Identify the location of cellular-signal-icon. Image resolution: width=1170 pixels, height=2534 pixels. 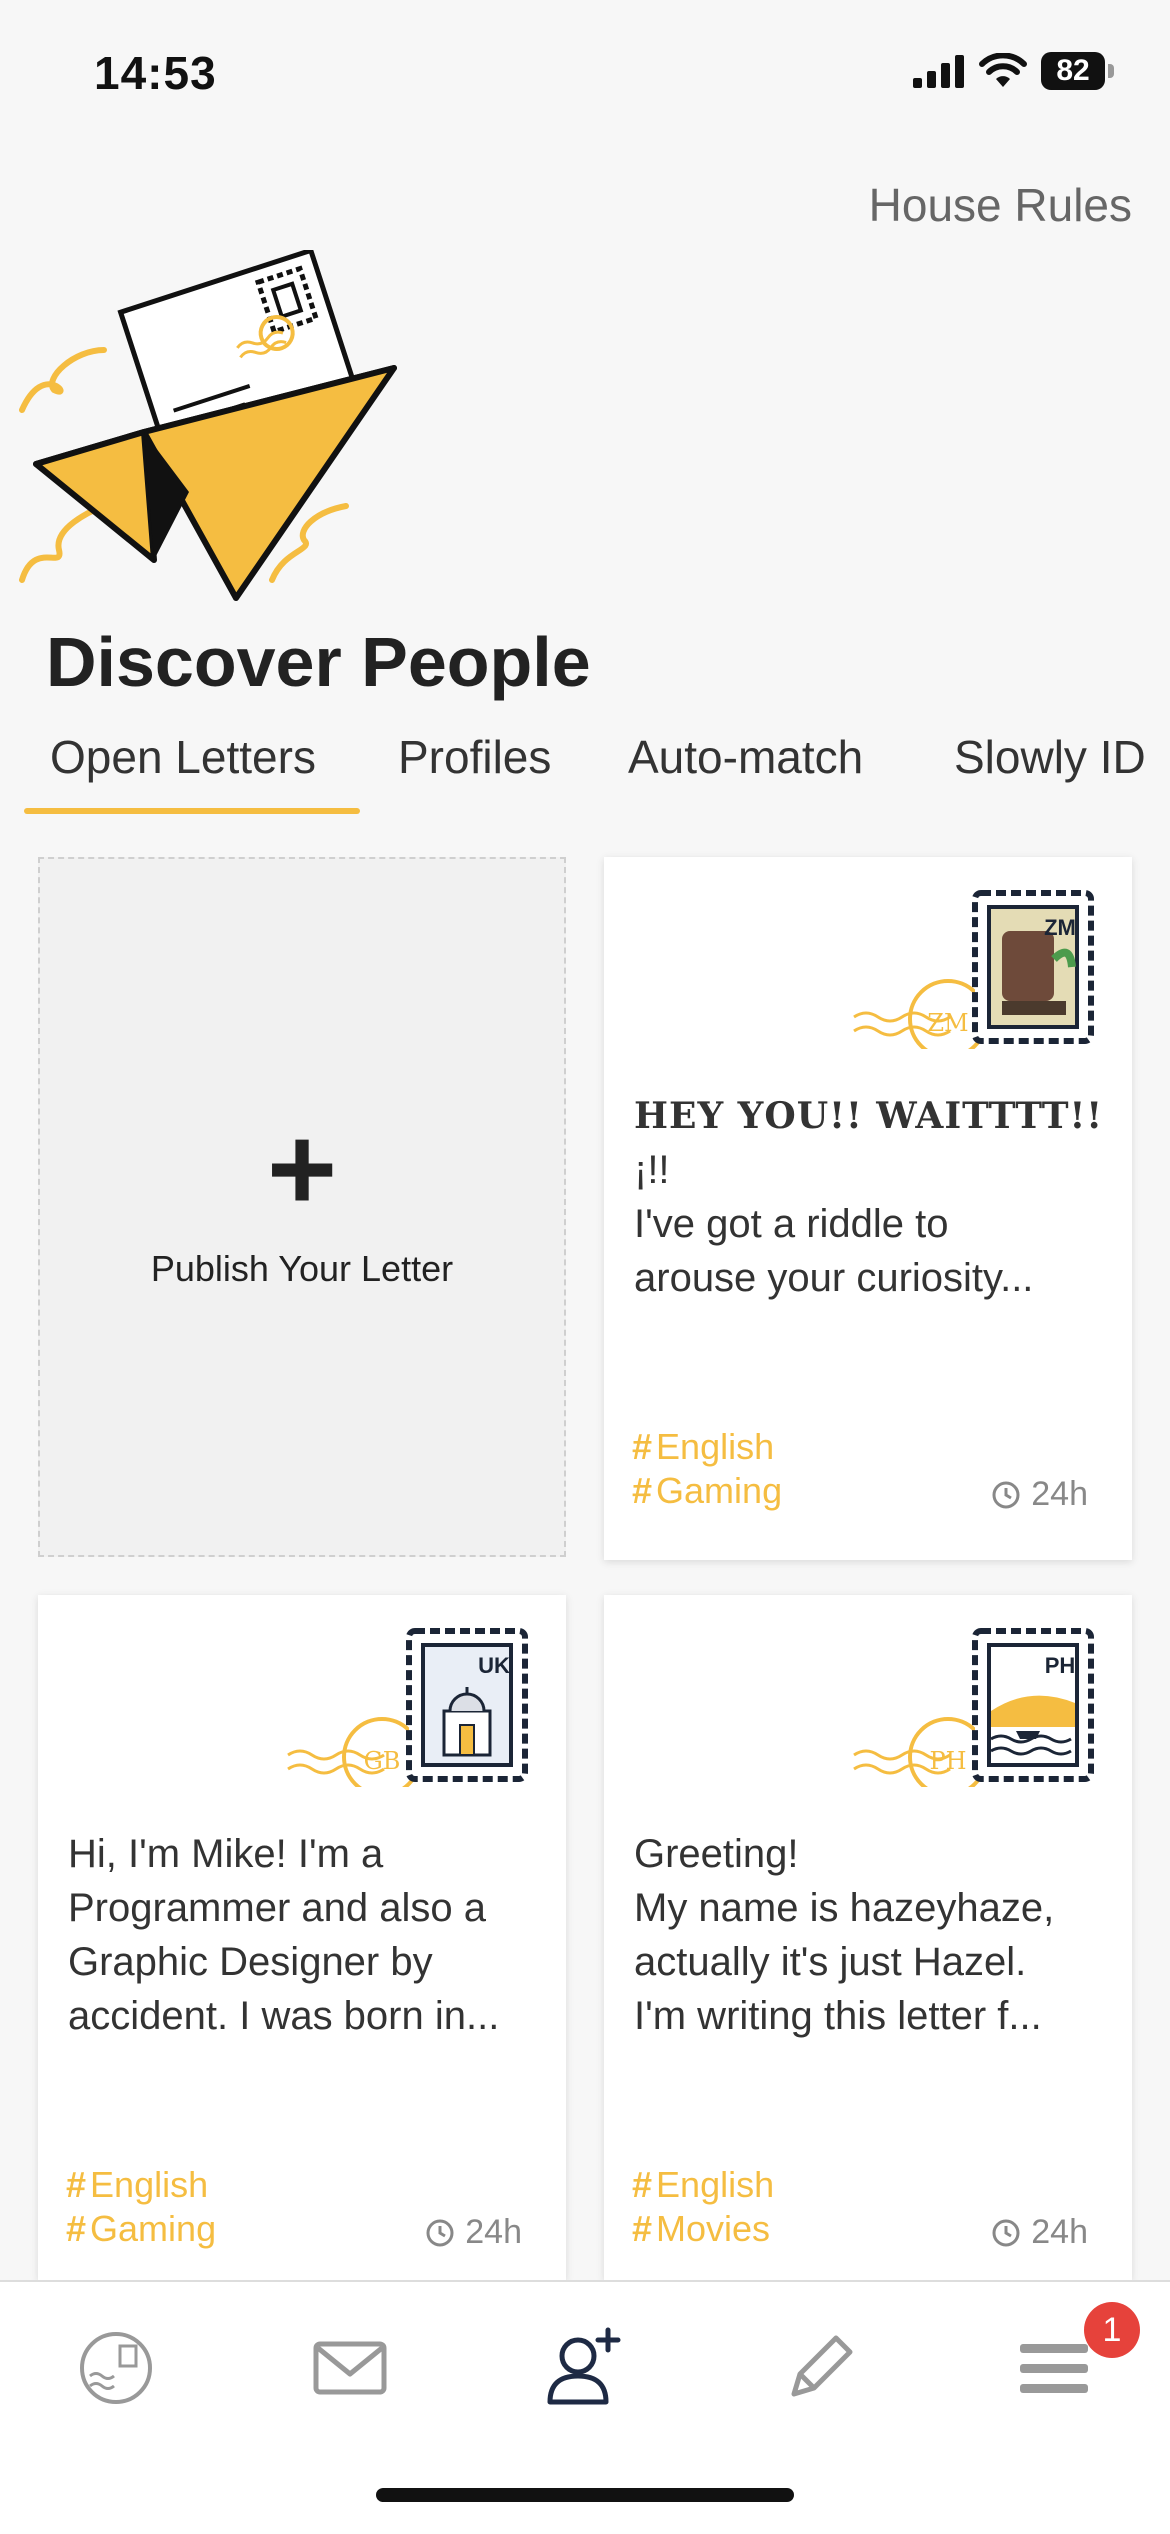
(938, 71).